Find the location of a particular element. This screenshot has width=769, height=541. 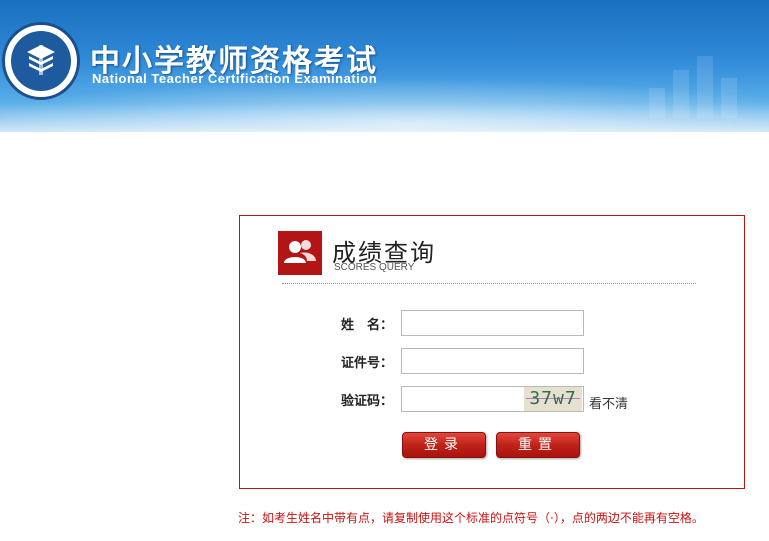

refresh-captcha-link: 看不清 is located at coordinates (608, 402).